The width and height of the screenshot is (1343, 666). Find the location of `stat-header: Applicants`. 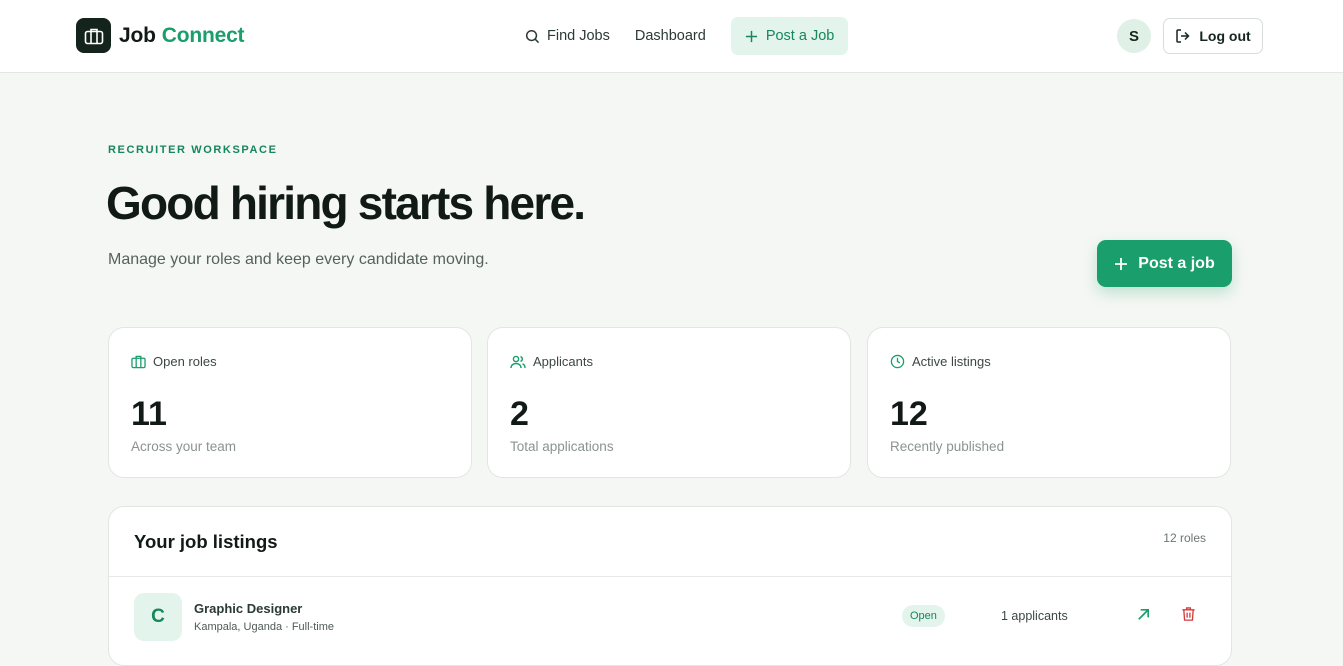

stat-header: Applicants is located at coordinates (551, 361).